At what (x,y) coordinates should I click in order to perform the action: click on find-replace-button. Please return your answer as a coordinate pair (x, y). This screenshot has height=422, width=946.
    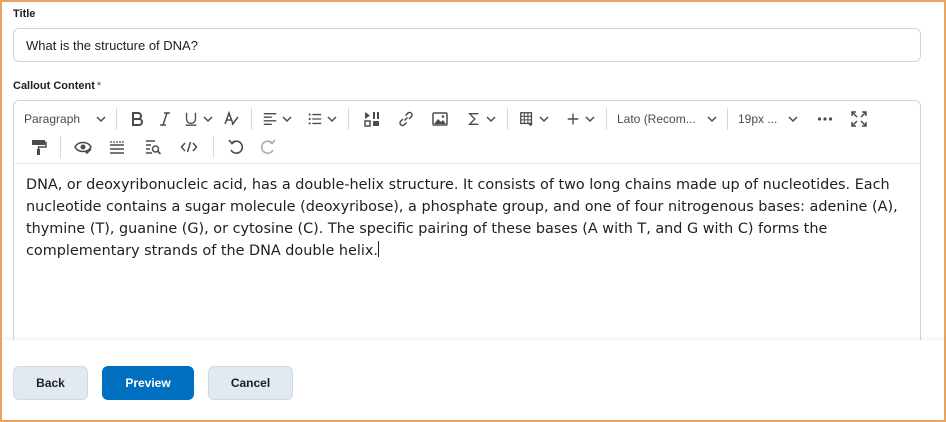
    Looking at the image, I should click on (153, 147).